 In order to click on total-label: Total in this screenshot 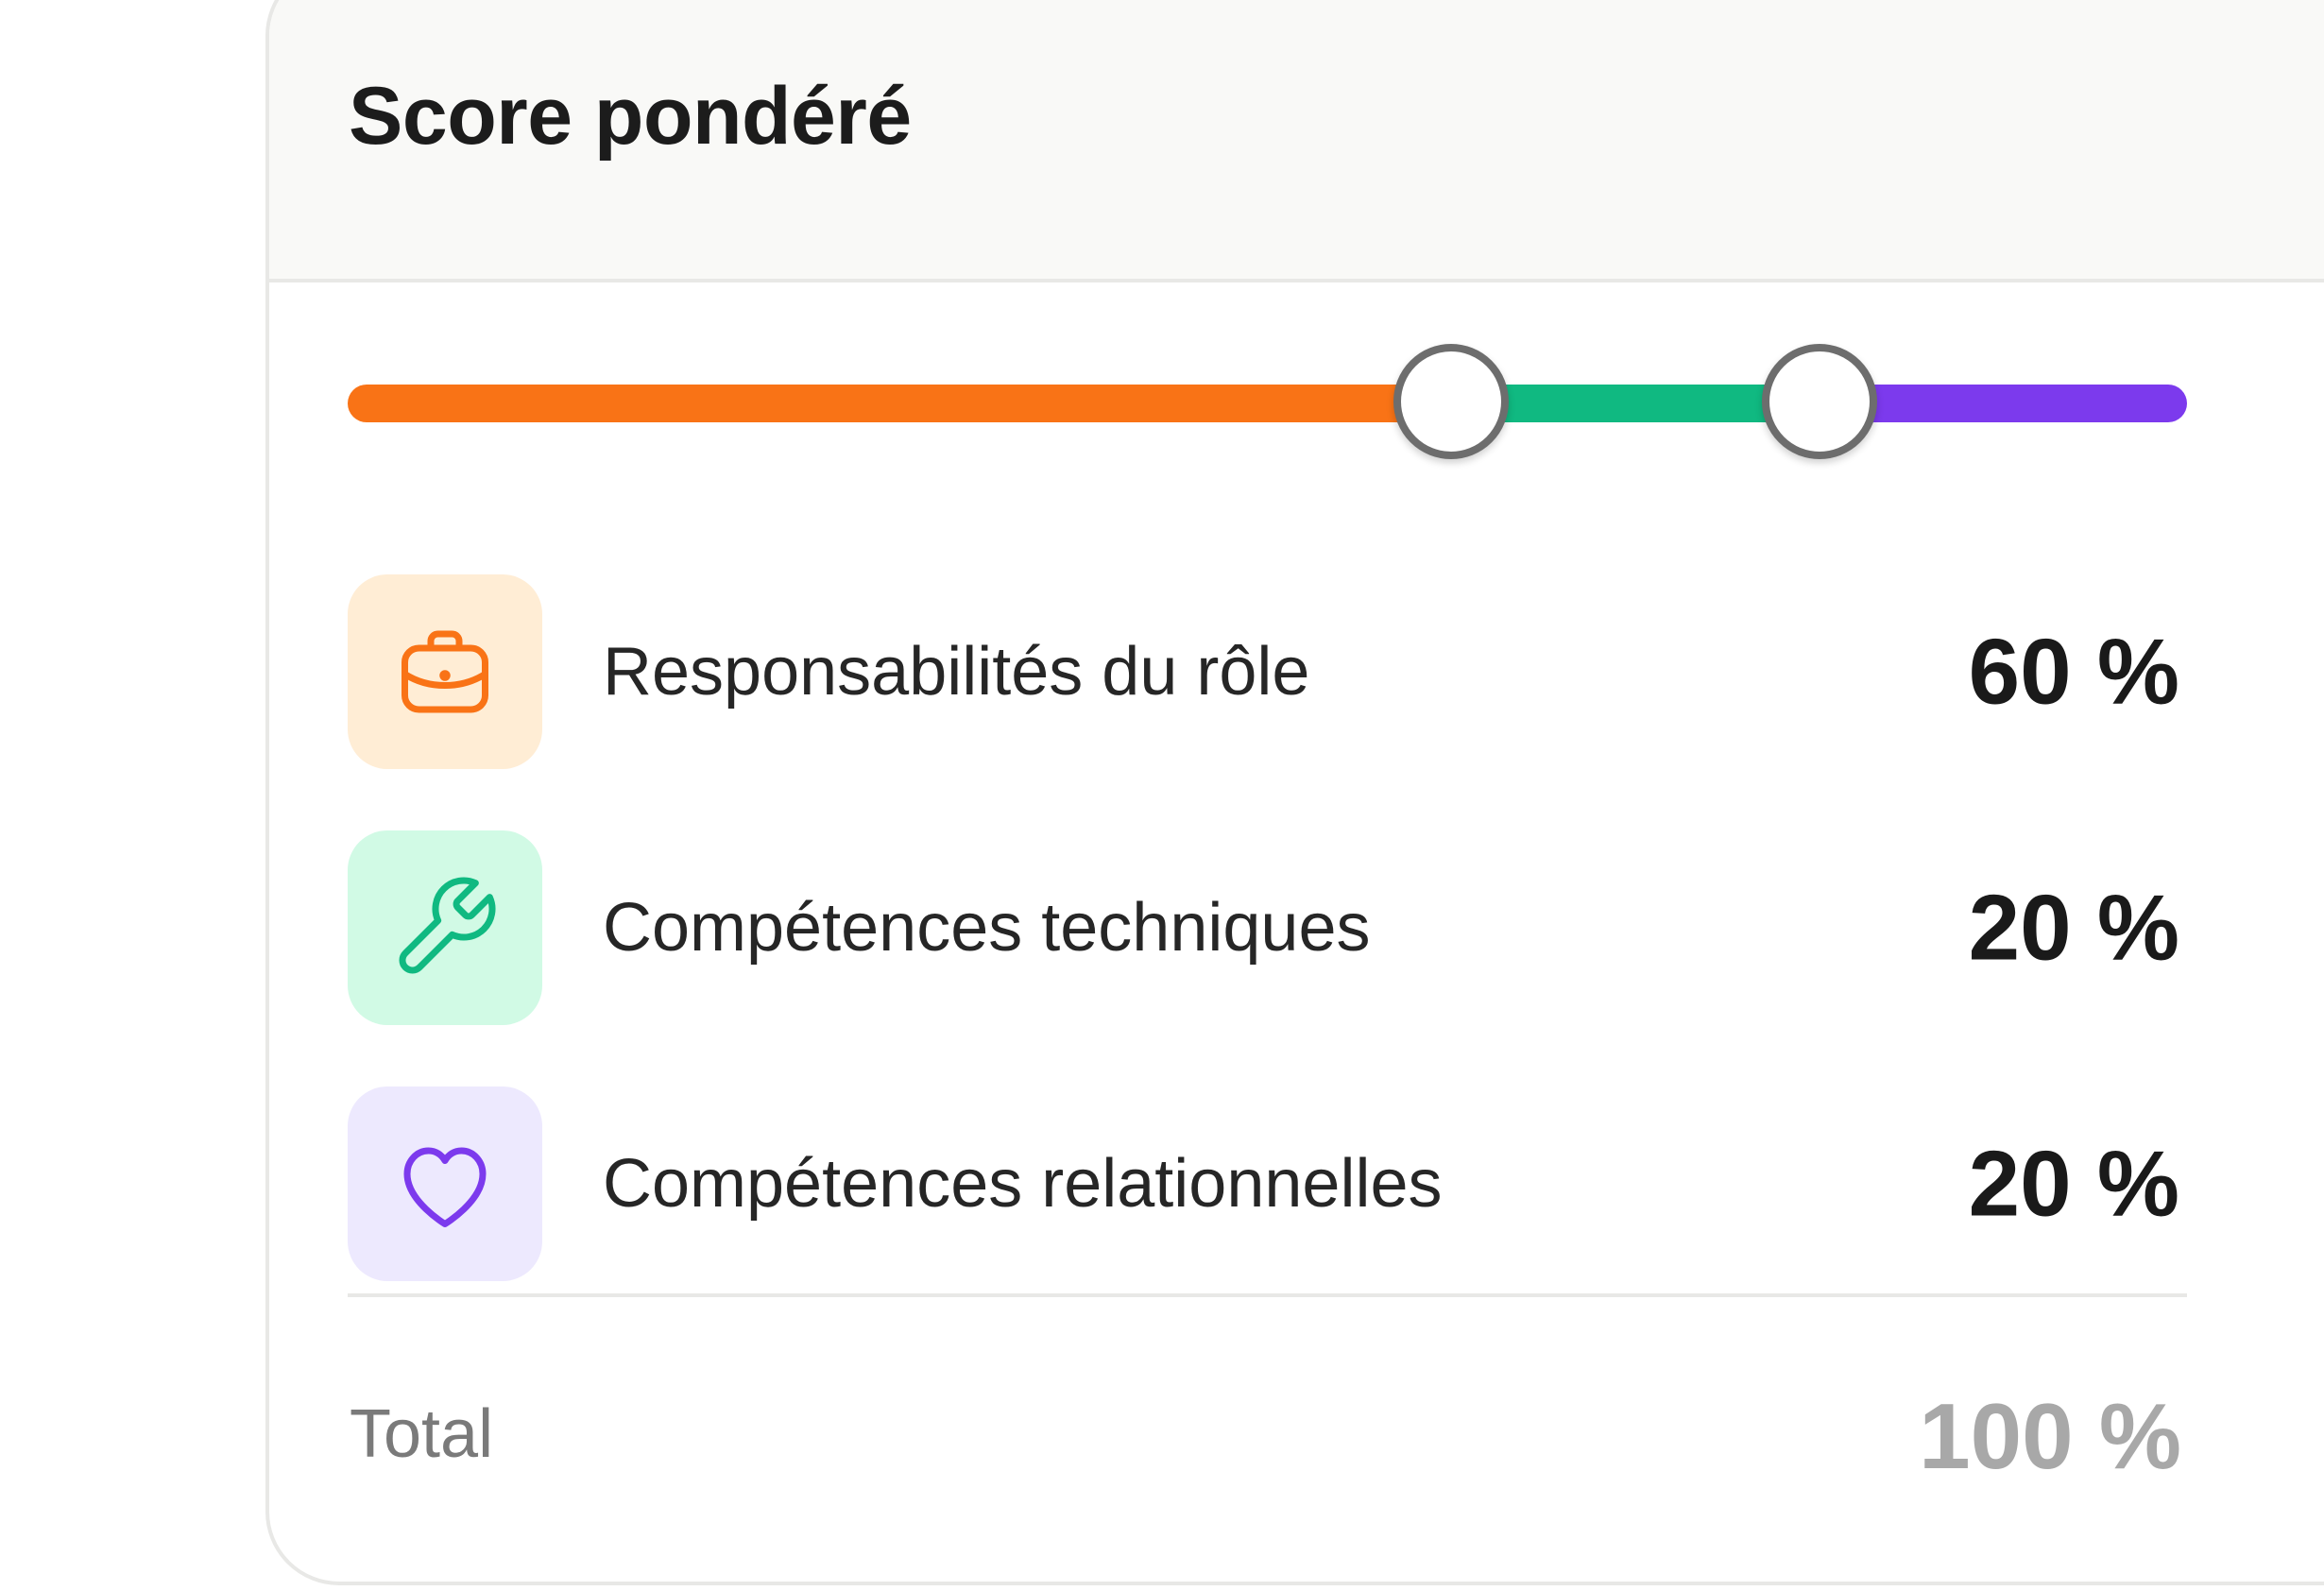, I will do `click(422, 1434)`.